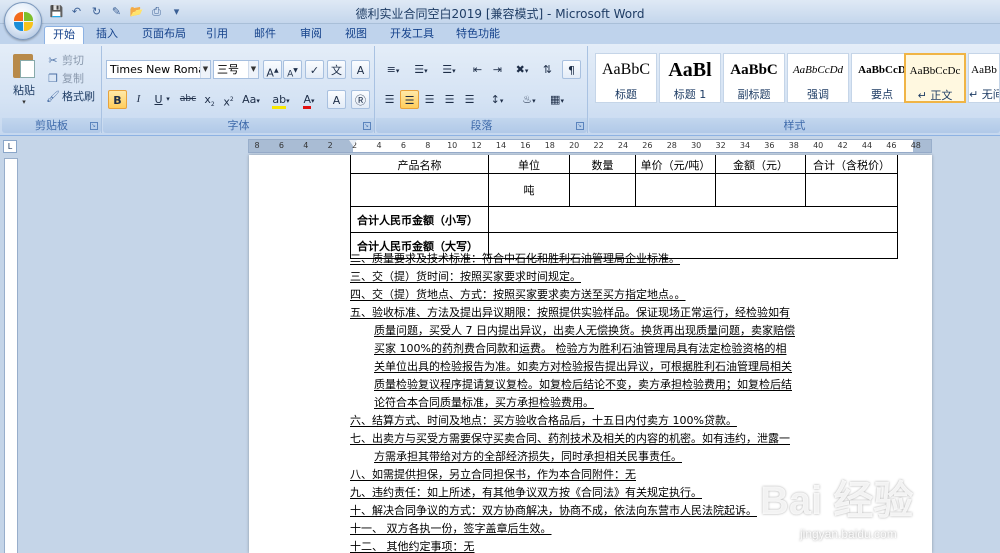 The image size is (1000, 553). I want to click on clause-5-line-4: 关单位出具的检验报告为准。如卖方对检验报告提出异议，可根据胜利石油管理局相关, so click(583, 366).